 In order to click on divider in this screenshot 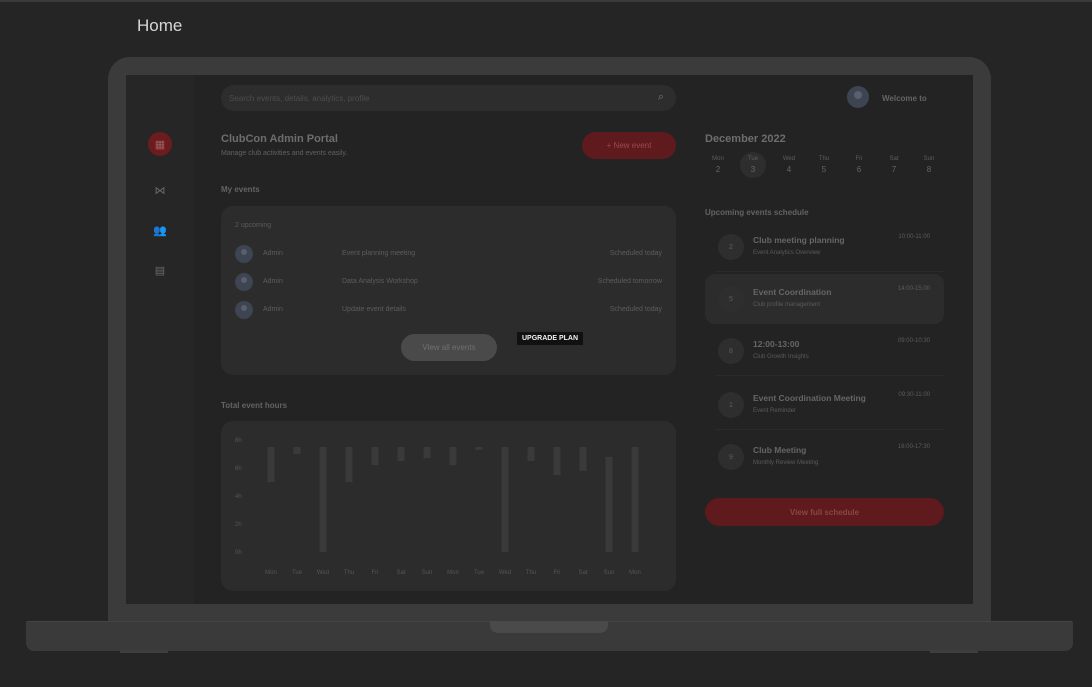, I will do `click(829, 429)`.